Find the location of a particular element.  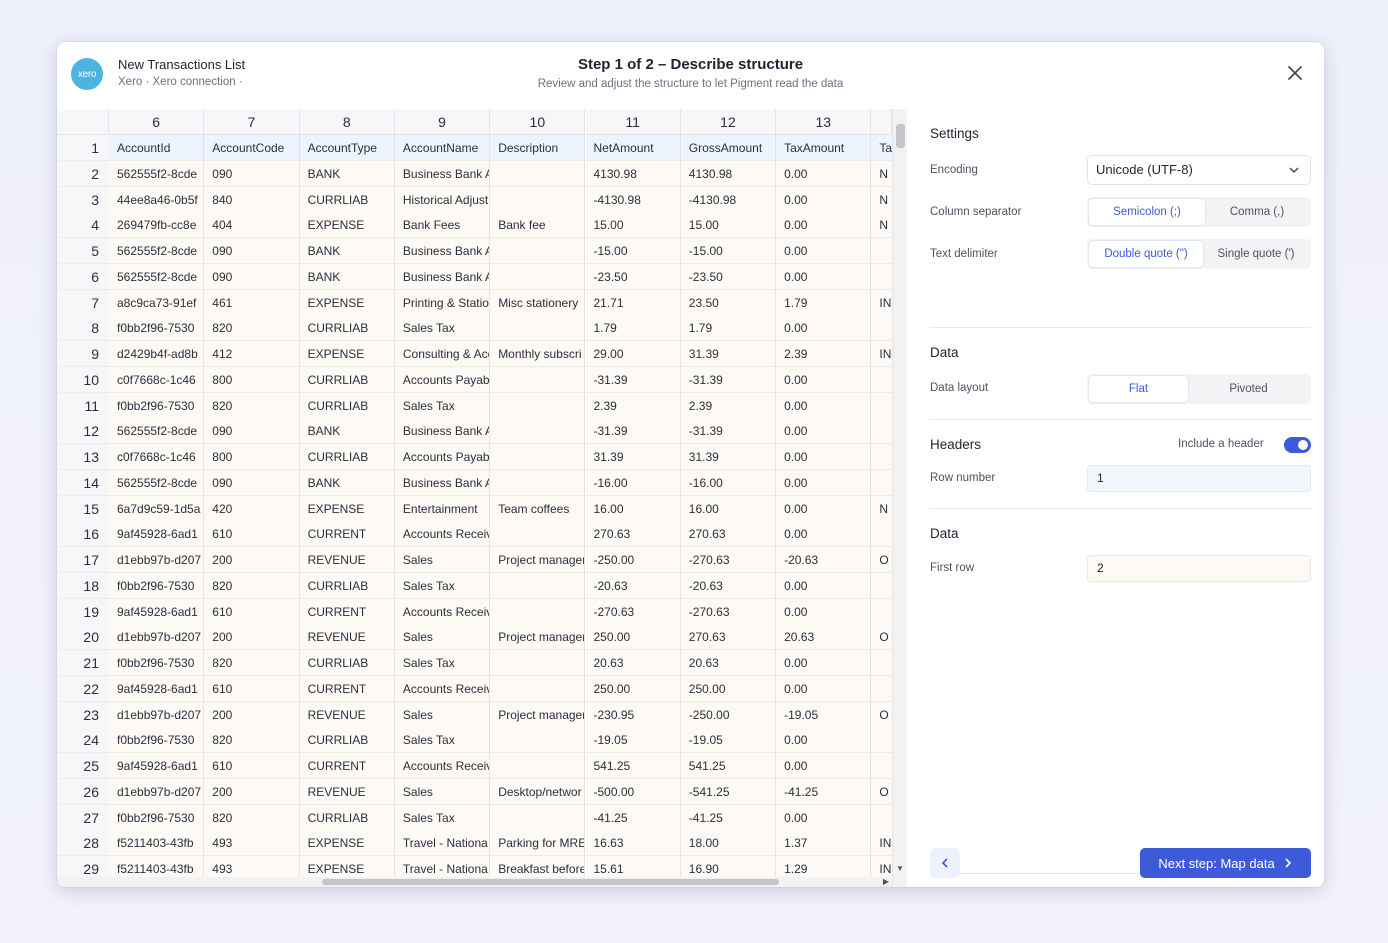

row-number: 3c is located at coordinates (85, 199).